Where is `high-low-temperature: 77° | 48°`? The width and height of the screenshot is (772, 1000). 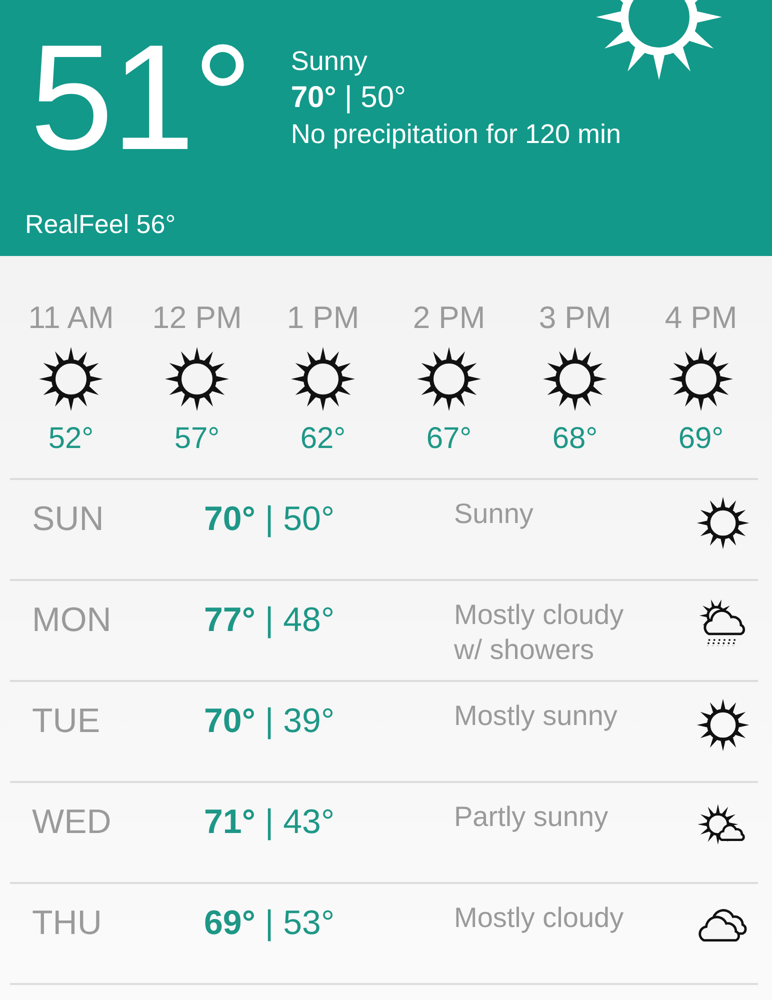 high-low-temperature: 77° | 48° is located at coordinates (270, 620).